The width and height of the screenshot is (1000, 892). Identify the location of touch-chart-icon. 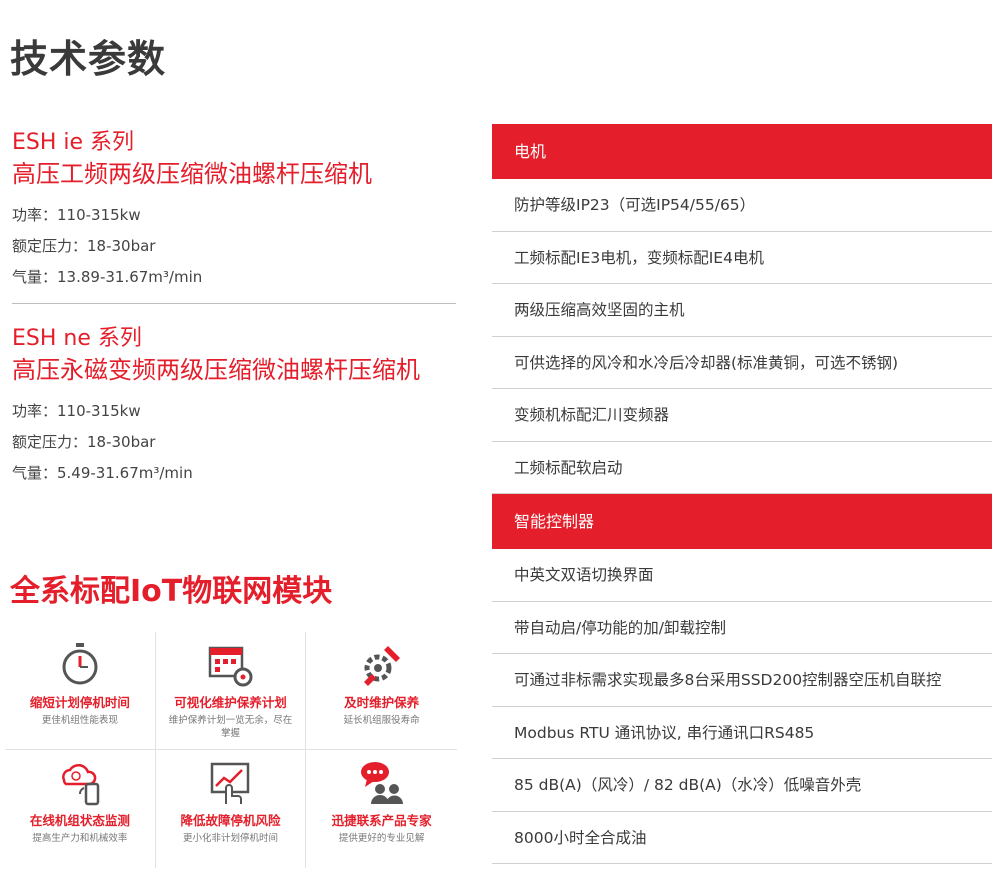
(230, 783).